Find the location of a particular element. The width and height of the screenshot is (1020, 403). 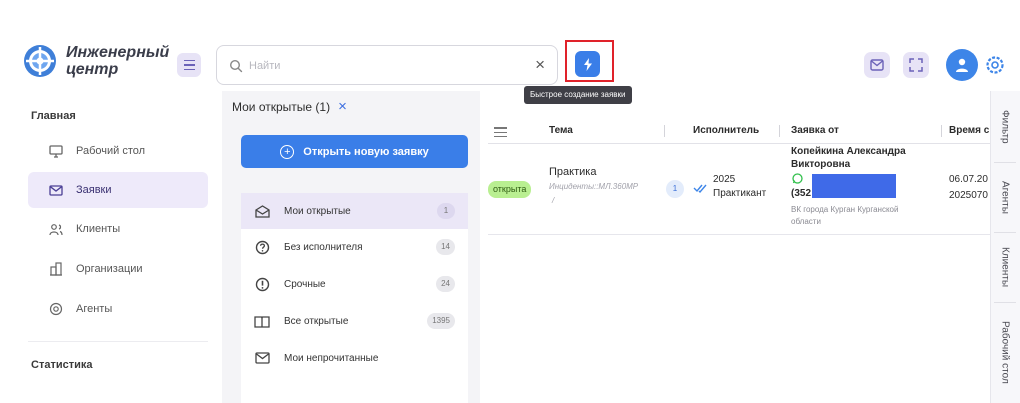

search-bar: × is located at coordinates (387, 65).